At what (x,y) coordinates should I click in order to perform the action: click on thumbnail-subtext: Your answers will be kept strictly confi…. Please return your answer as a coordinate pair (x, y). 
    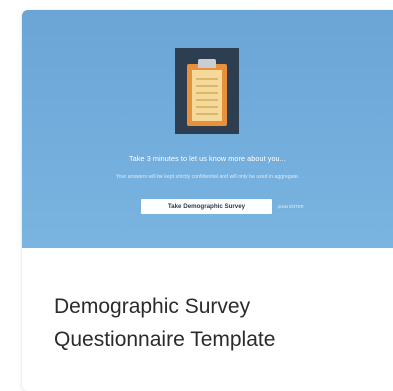
    Looking at the image, I should click on (207, 177).